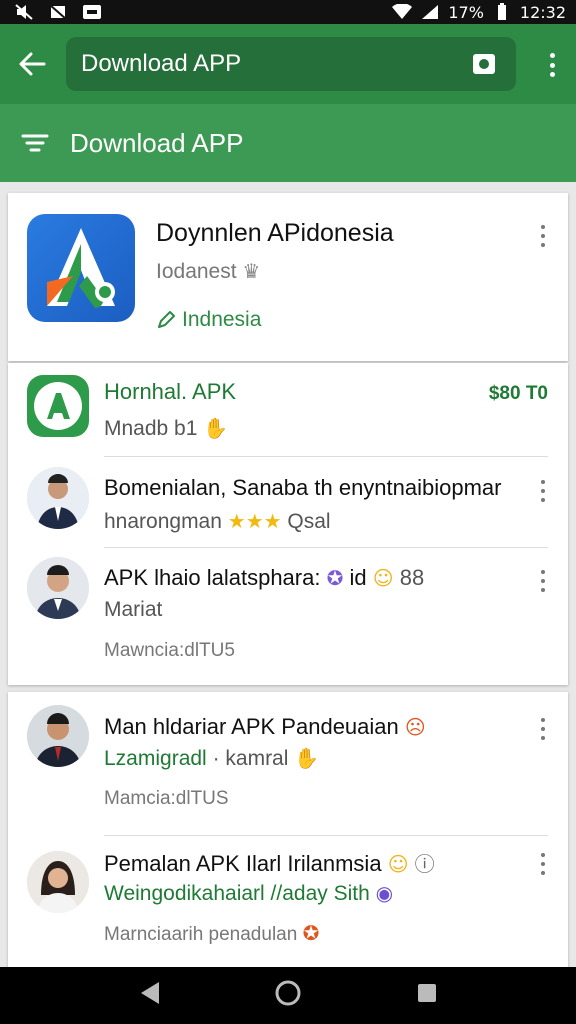  I want to click on camera-button, so click(484, 64).